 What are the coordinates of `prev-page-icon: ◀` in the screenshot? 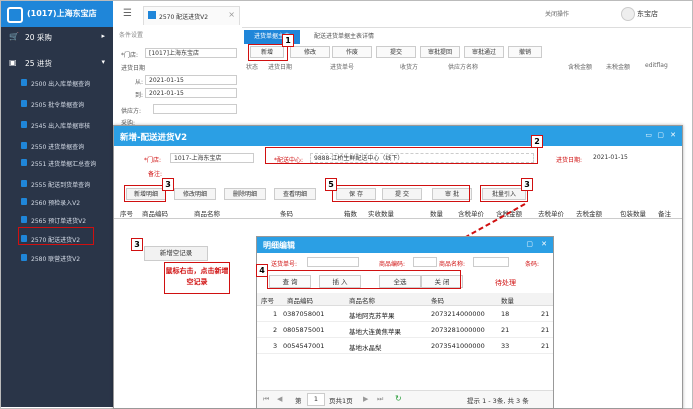 It's located at (279, 399).